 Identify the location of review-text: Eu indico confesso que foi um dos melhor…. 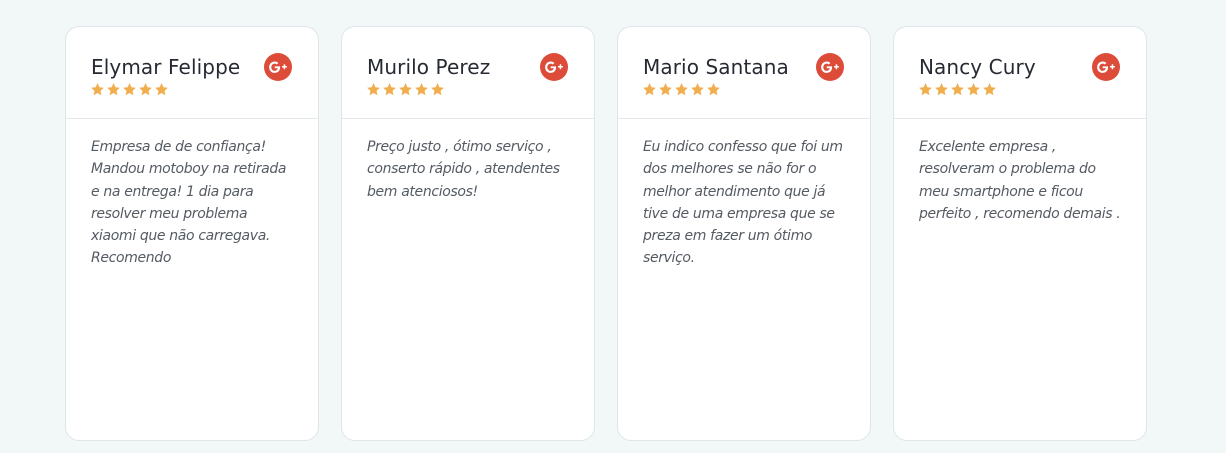
(743, 203).